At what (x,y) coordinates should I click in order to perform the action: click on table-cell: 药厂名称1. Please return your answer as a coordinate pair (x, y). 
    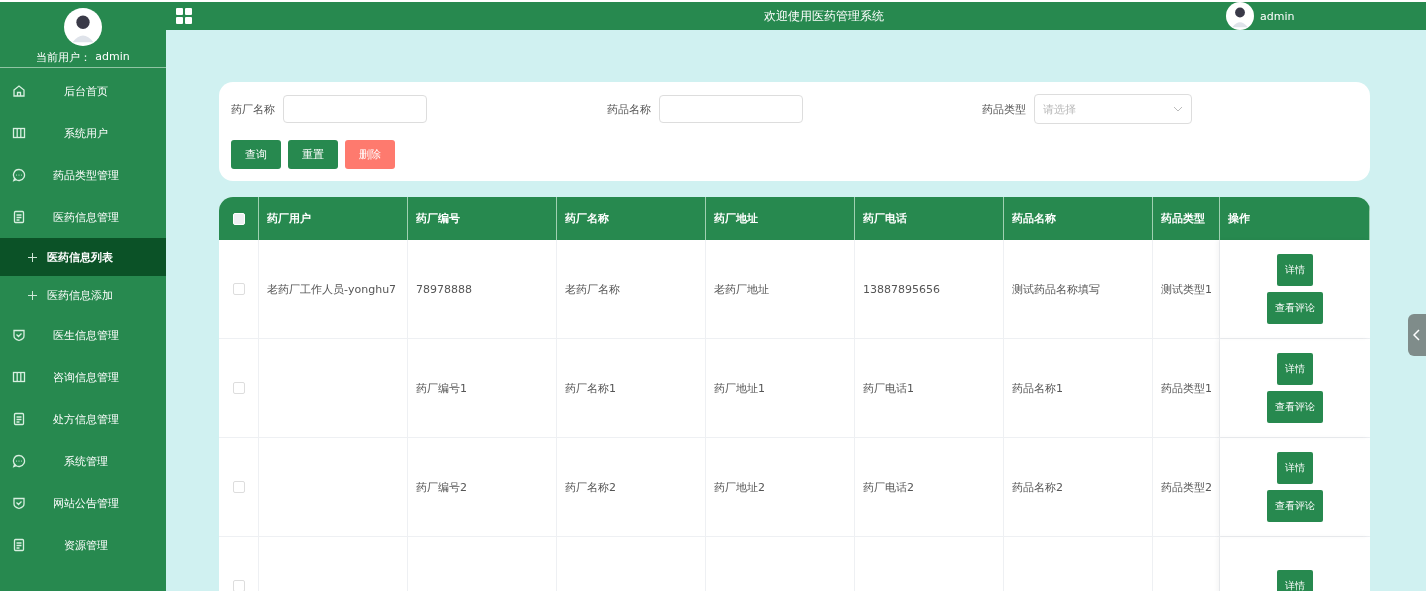
    Looking at the image, I should click on (590, 388).